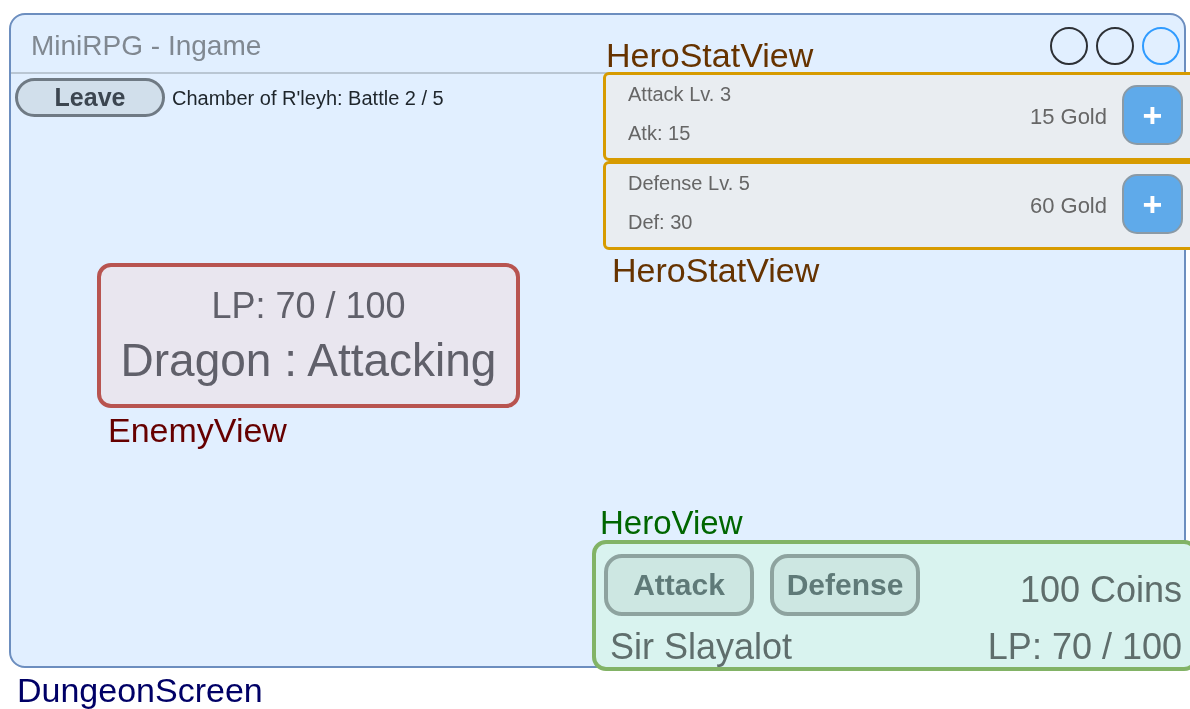 Image resolution: width=1190 pixels, height=709 pixels. What do you see at coordinates (679, 94) in the screenshot?
I see `stat-level: Attack Lv. 3` at bounding box center [679, 94].